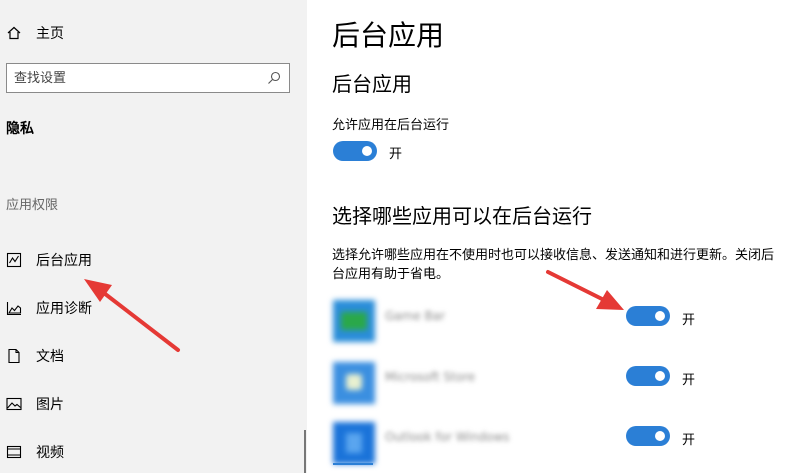  I want to click on sidebar-item-label: 后台应用, so click(64, 261).